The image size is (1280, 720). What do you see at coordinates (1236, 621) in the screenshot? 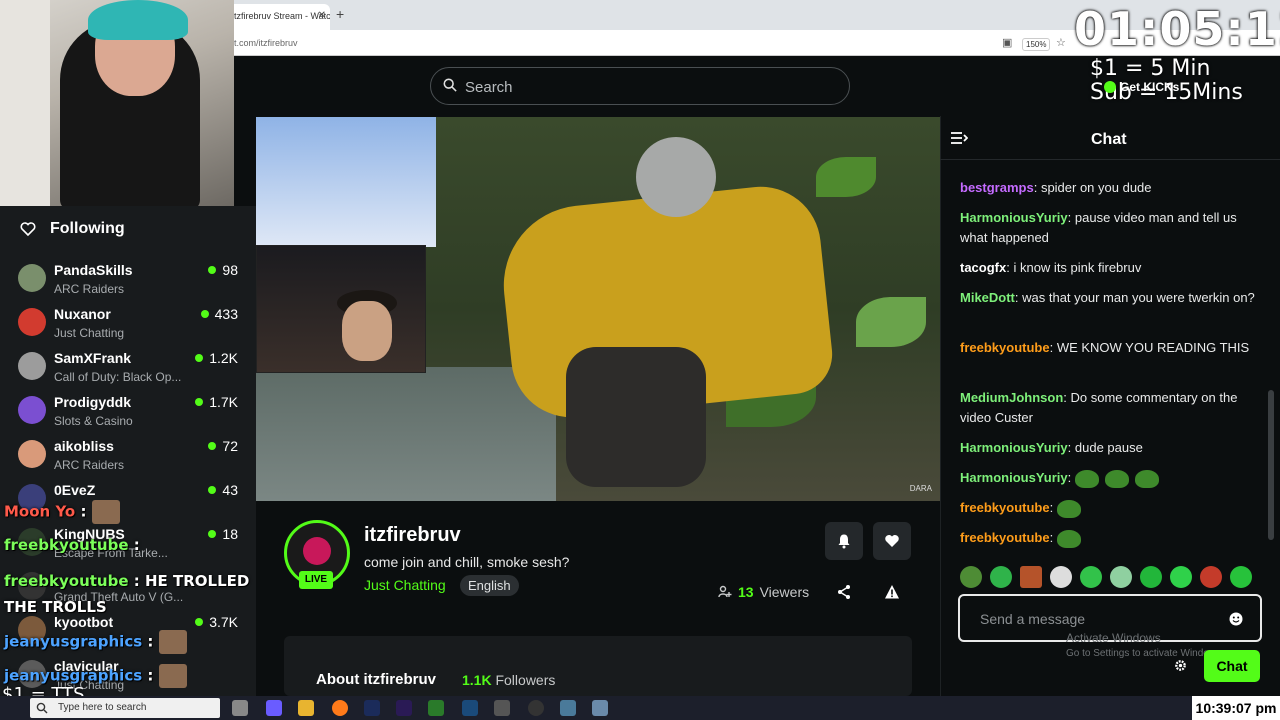
I see `emoji-picker-button` at bounding box center [1236, 621].